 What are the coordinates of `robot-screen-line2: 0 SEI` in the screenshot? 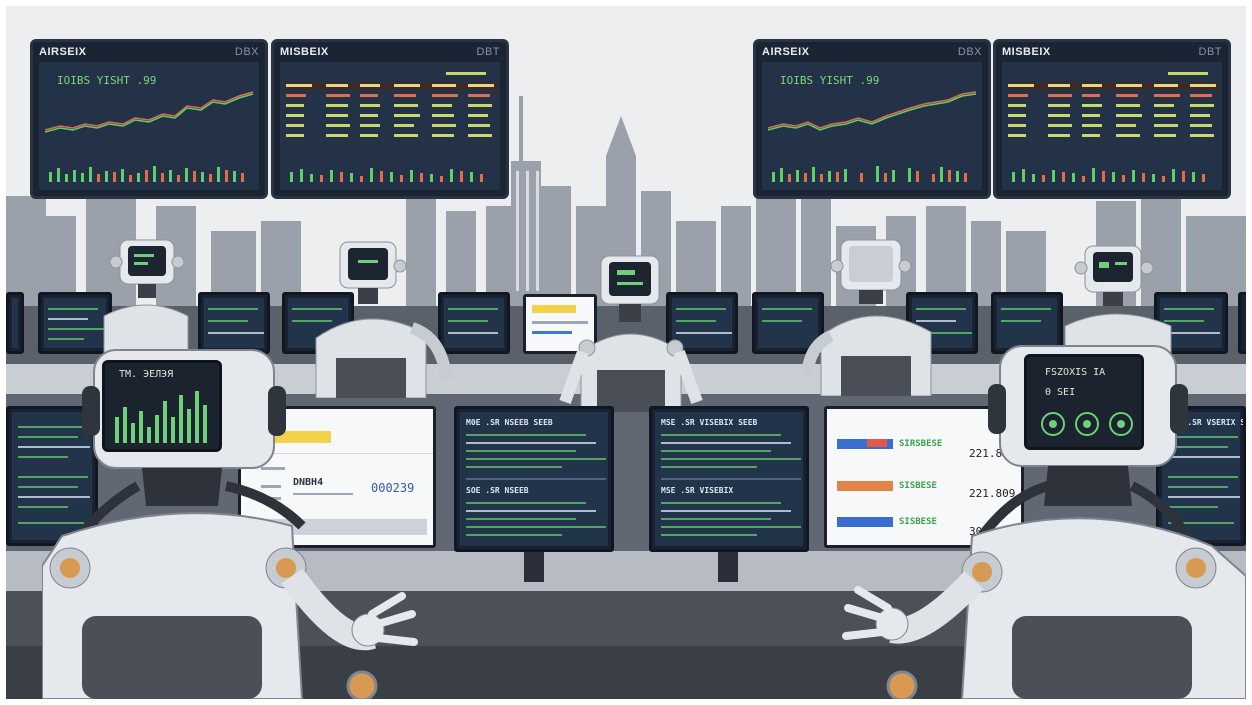 It's located at (1060, 392).